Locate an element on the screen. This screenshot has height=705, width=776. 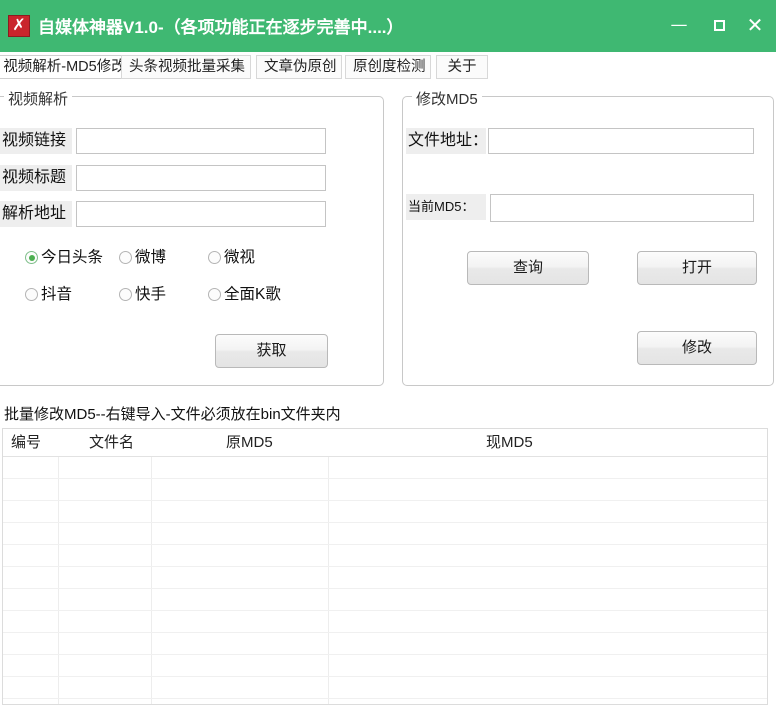
close-icon: ✕ is located at coordinates (755, 25).